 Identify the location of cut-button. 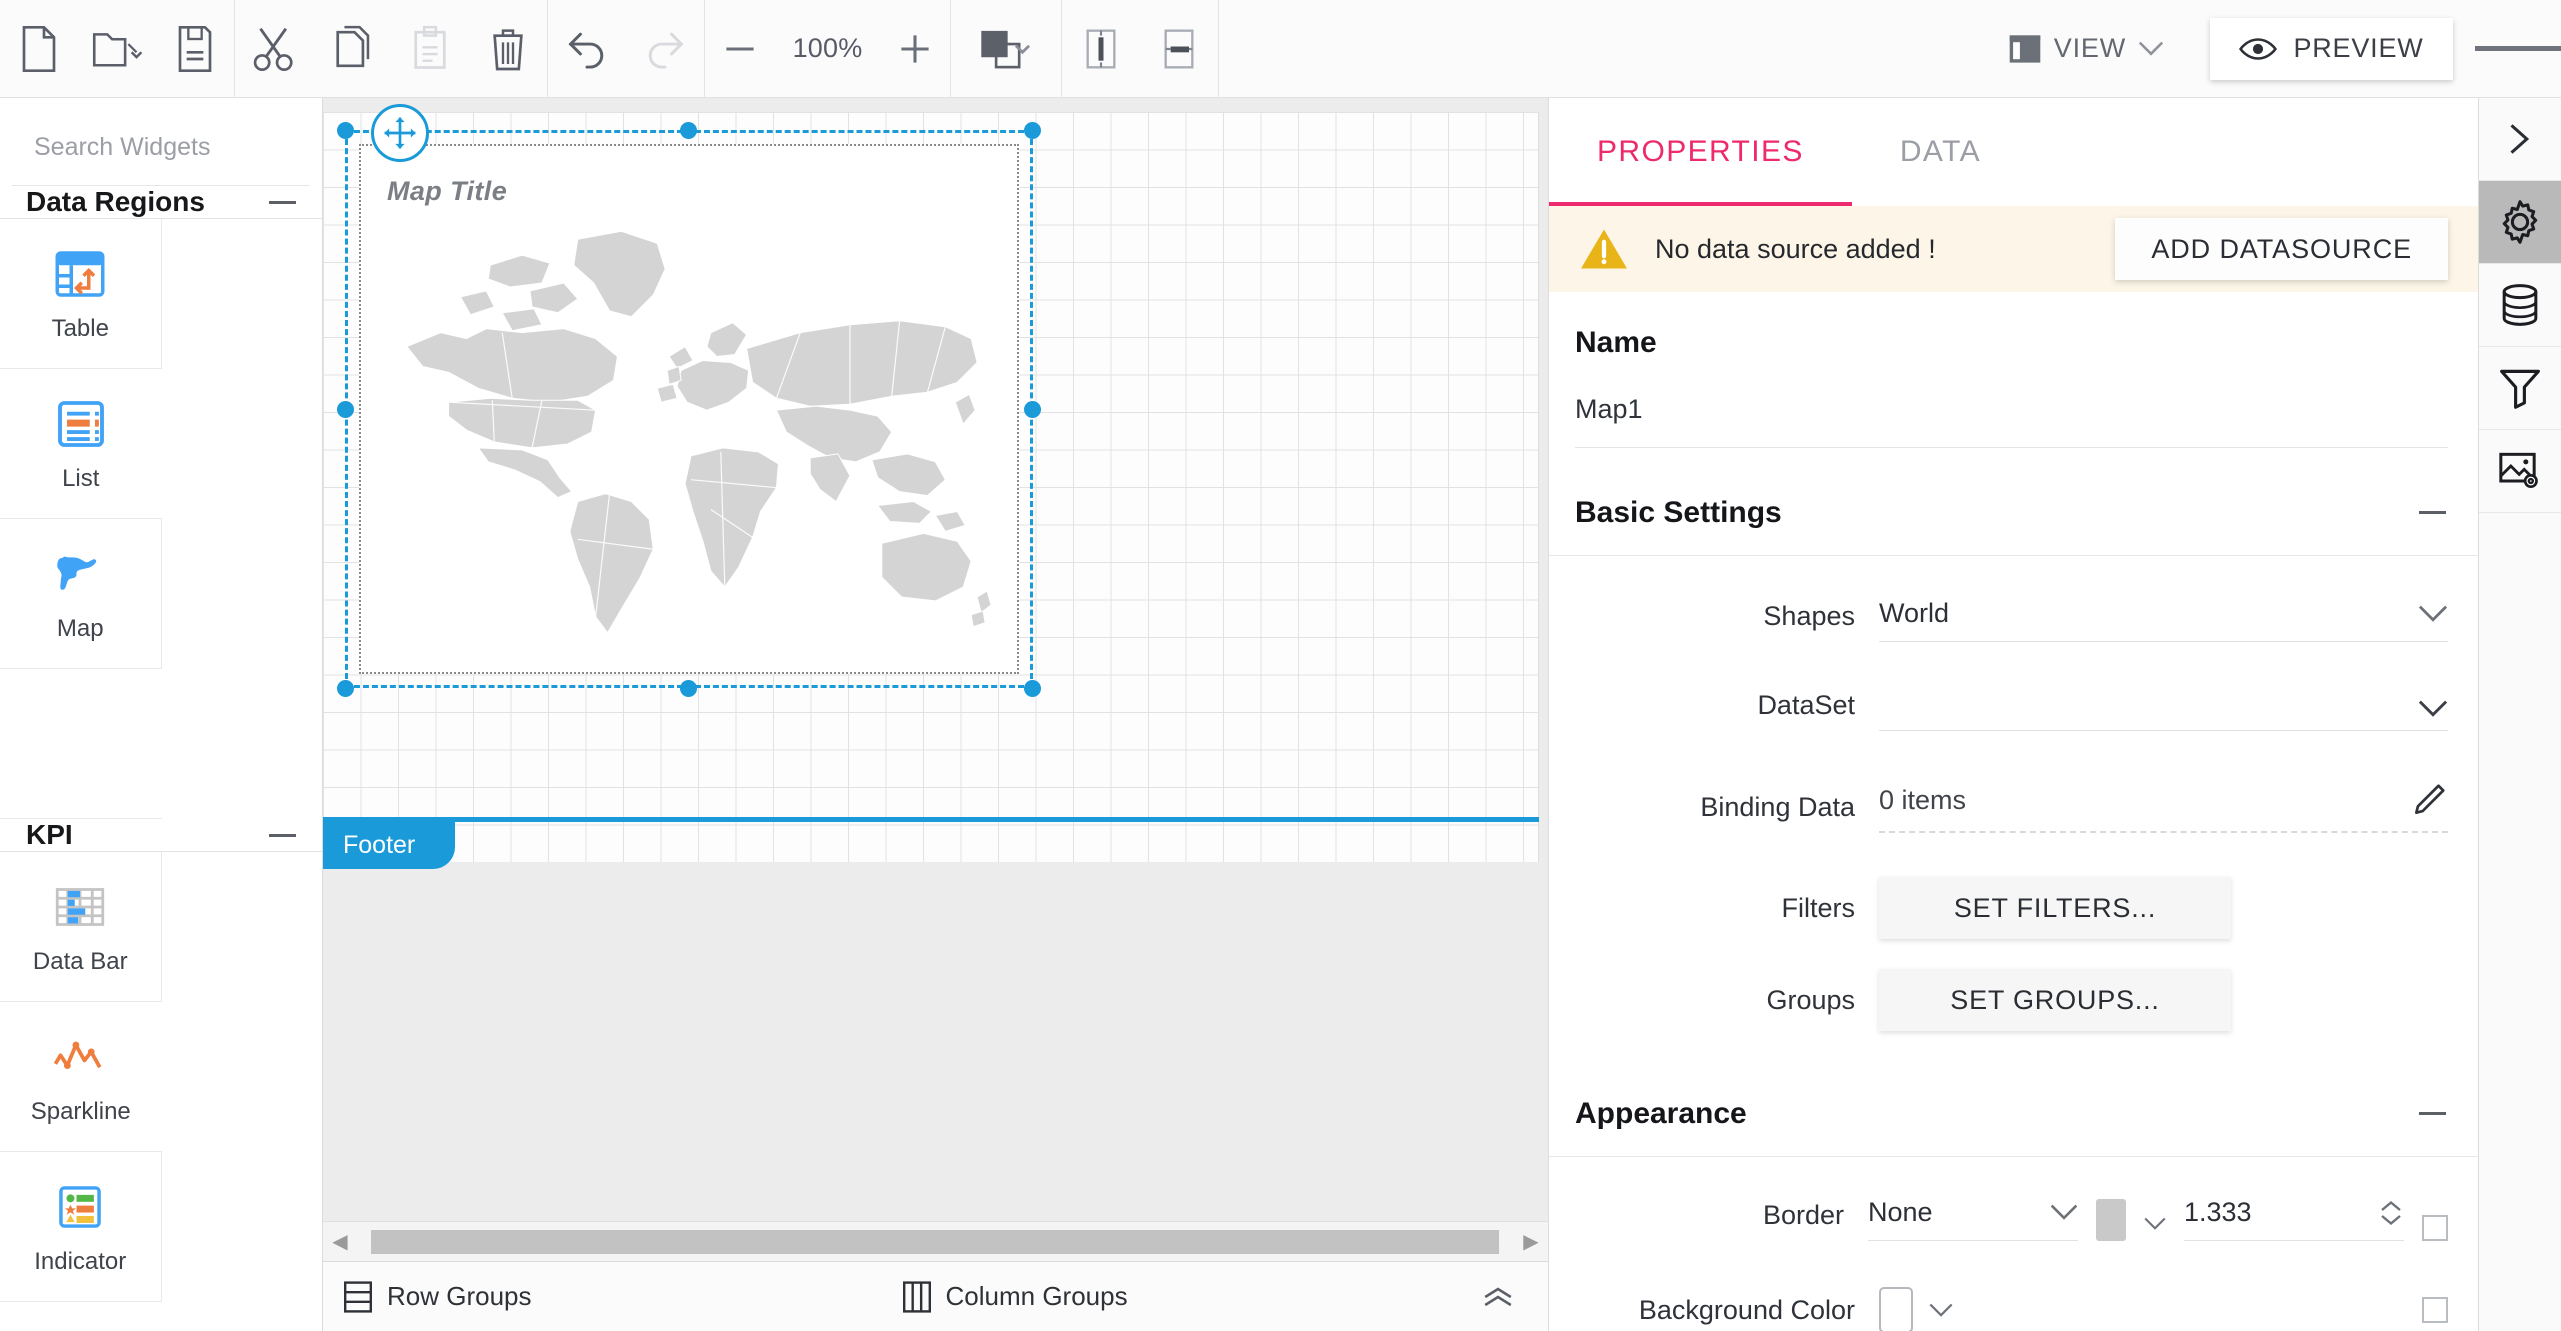
(274, 49).